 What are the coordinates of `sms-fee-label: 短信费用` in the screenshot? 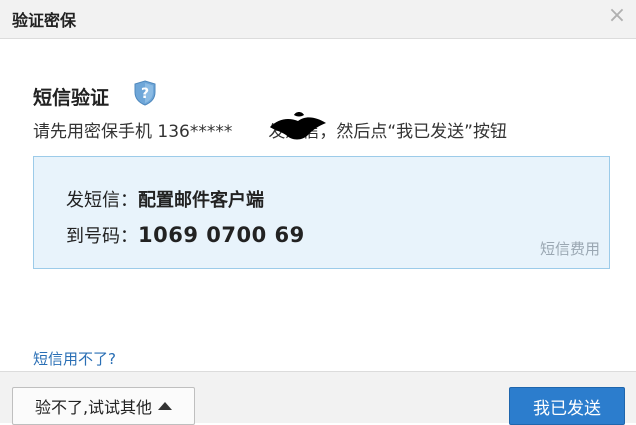 It's located at (569, 249).